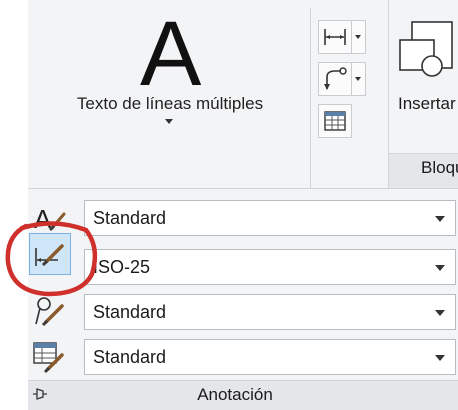  I want to click on table-style-icon, so click(48, 358).